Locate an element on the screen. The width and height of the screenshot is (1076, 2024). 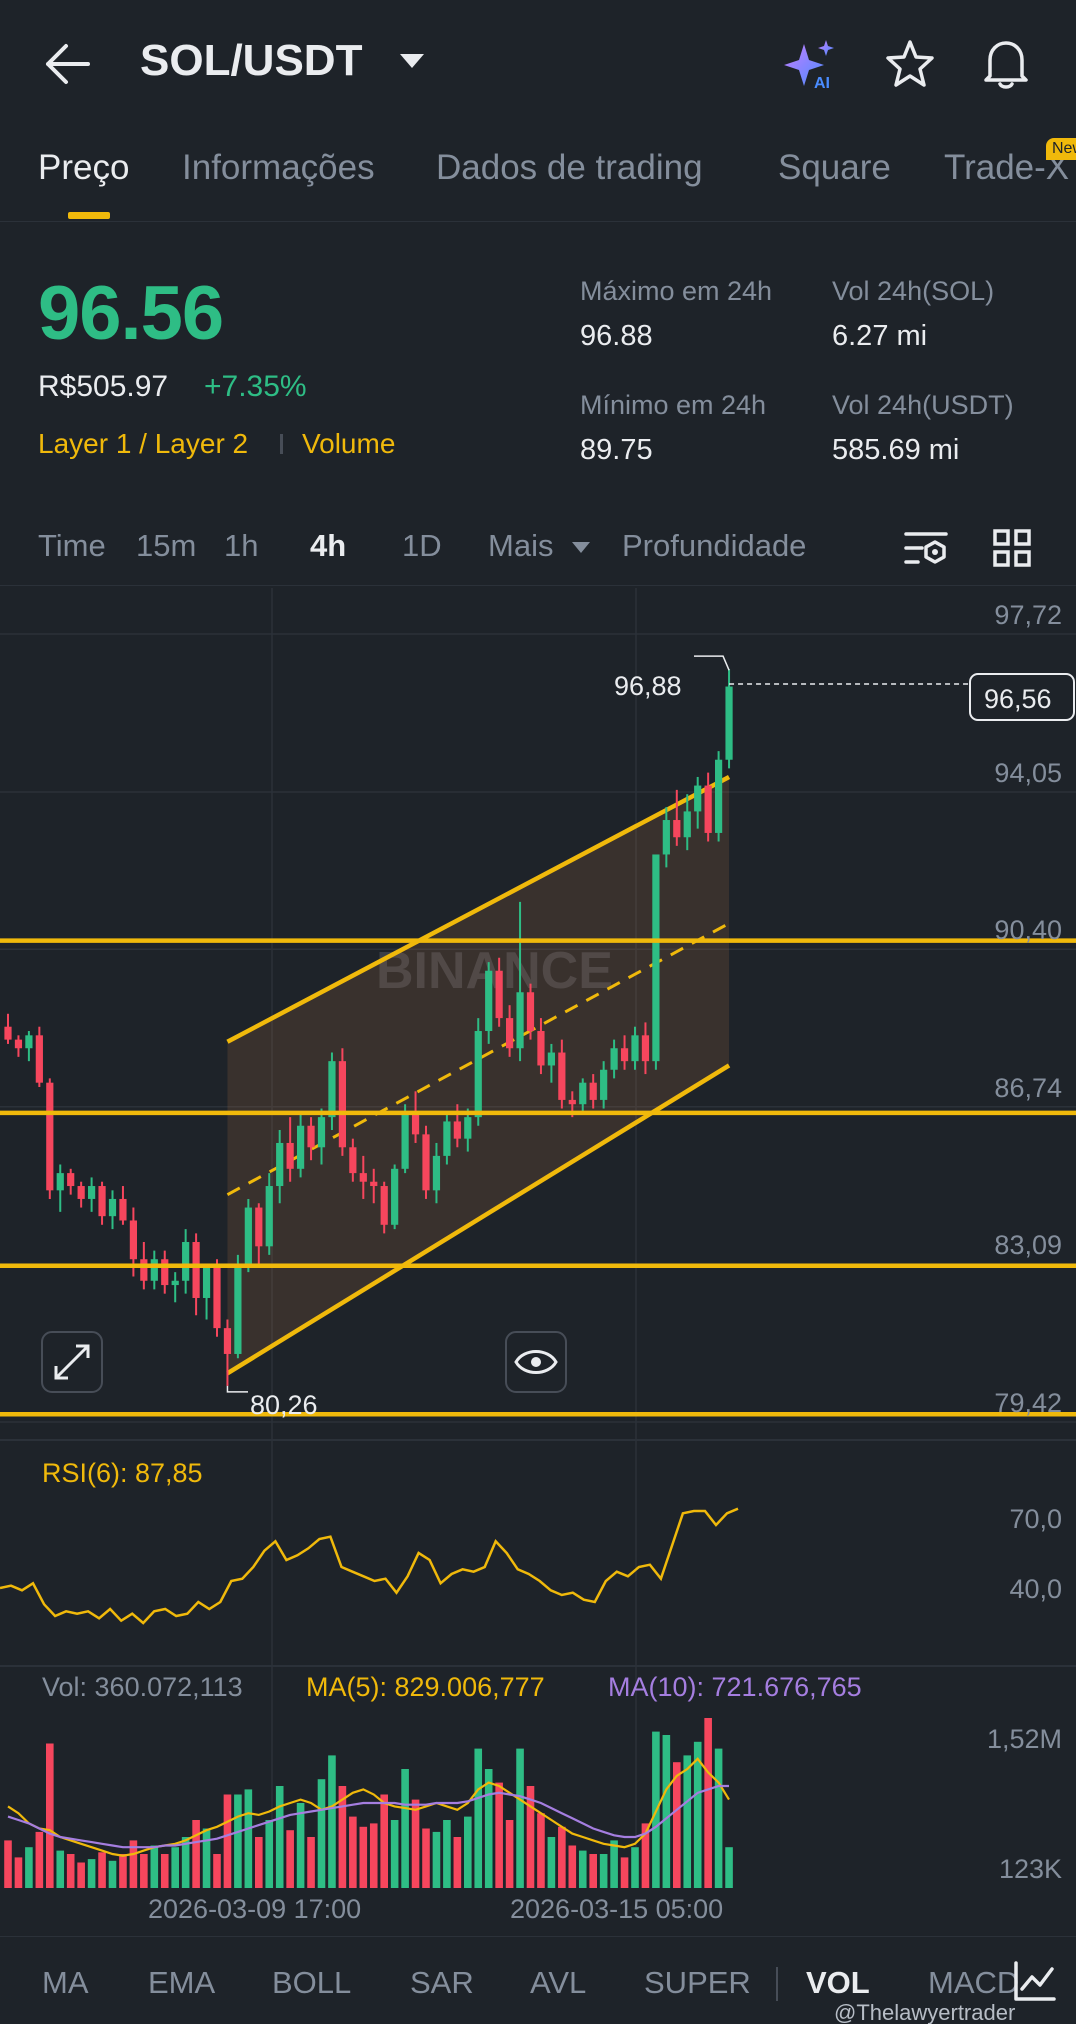
rsi-series is located at coordinates (369, 1566).